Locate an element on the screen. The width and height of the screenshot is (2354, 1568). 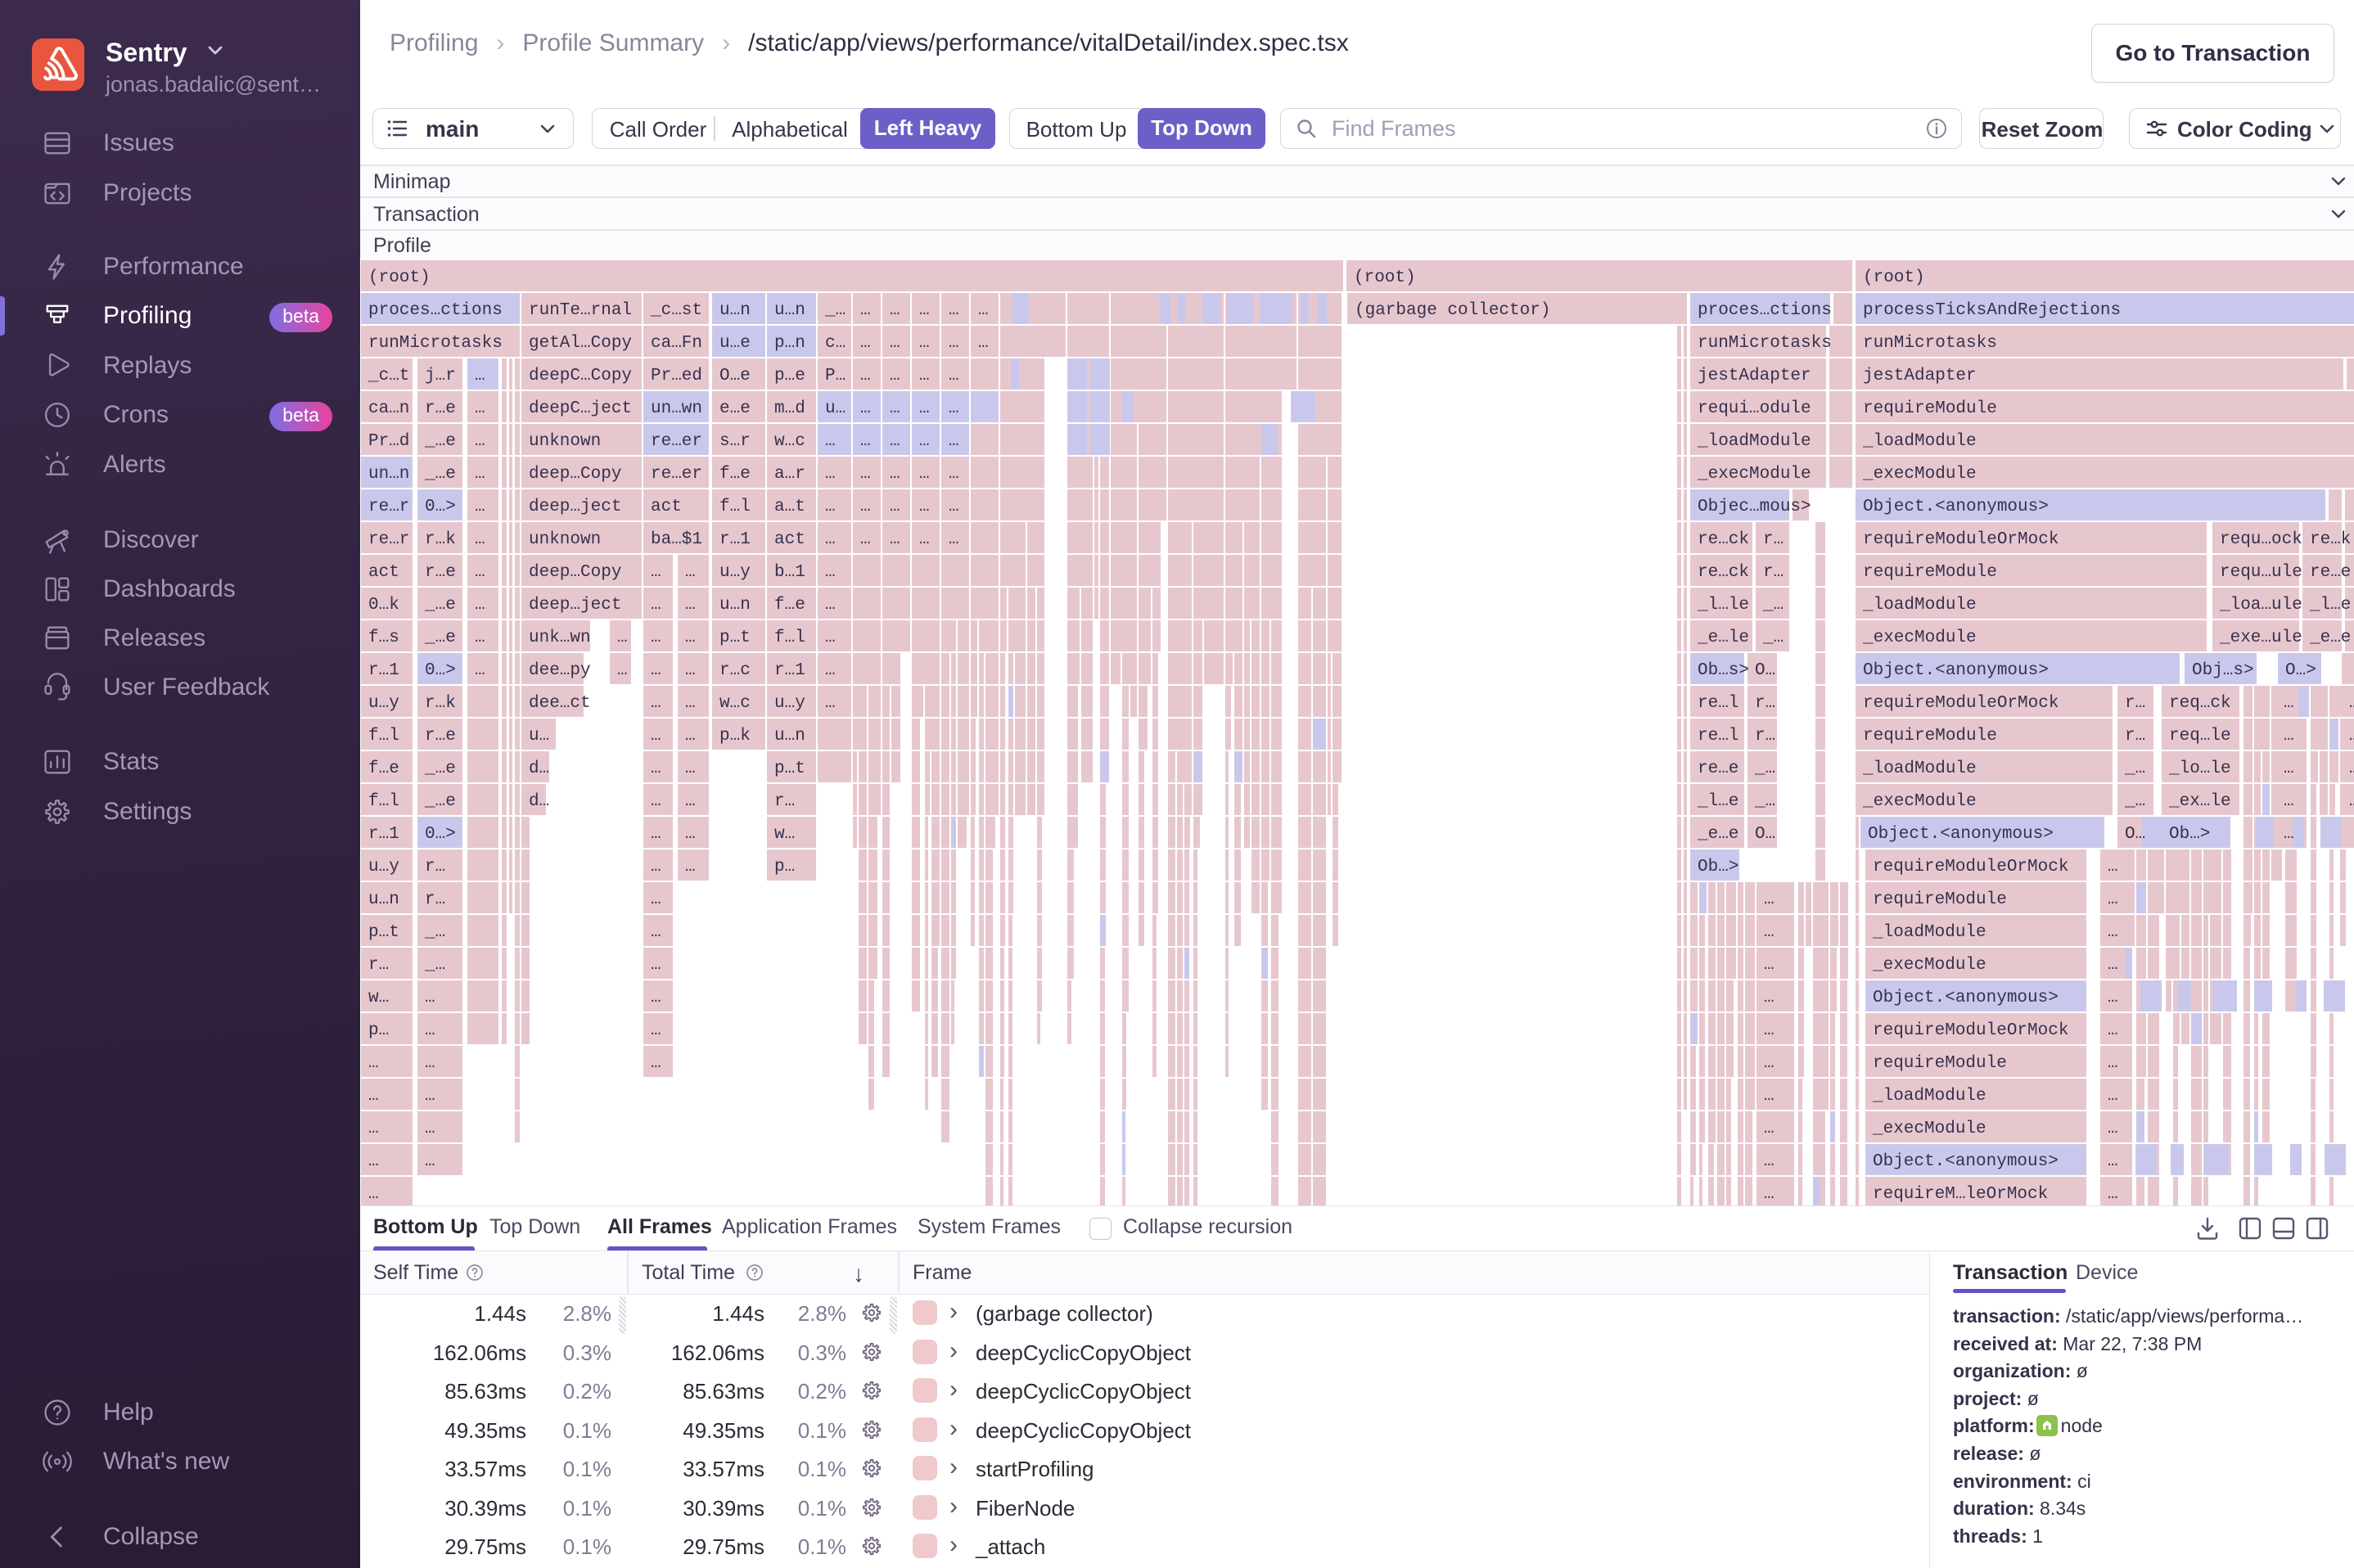
svg-text: re…e is located at coordinates (2330, 572).